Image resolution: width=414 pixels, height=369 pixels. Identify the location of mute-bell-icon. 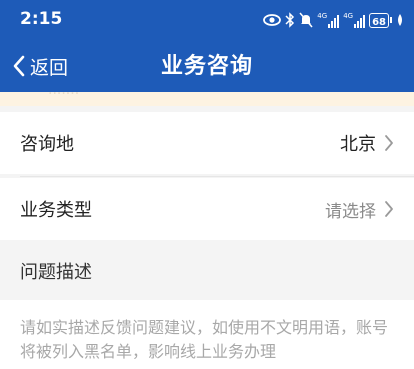
(306, 20).